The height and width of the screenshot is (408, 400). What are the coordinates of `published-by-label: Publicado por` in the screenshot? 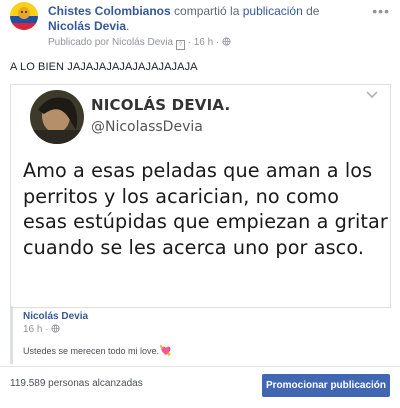 It's located at (80, 42).